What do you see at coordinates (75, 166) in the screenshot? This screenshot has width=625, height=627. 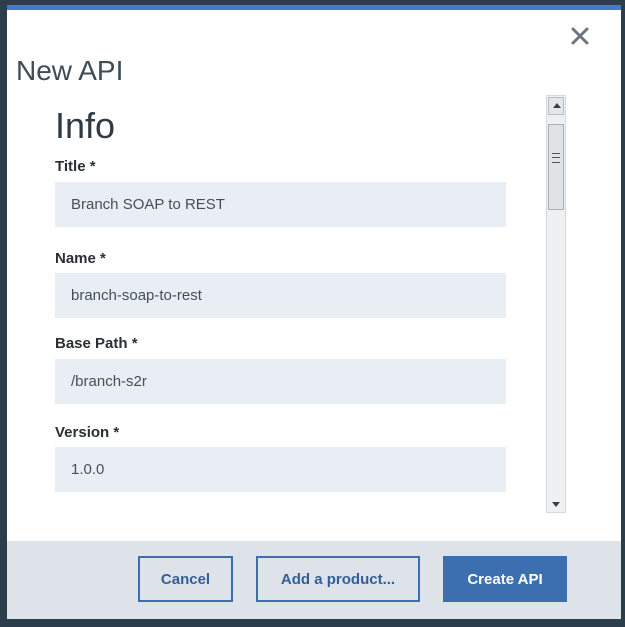 I see `title-label: Title *` at bounding box center [75, 166].